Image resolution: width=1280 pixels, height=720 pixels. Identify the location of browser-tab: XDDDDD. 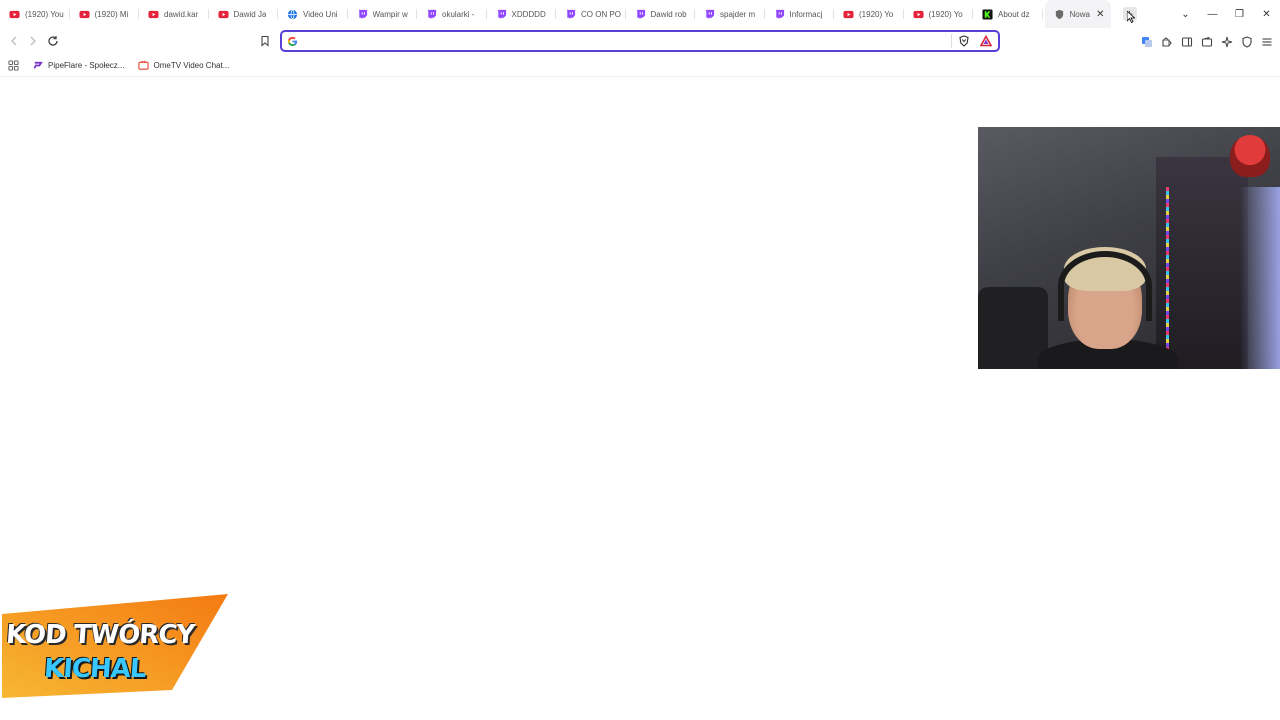
(522, 14).